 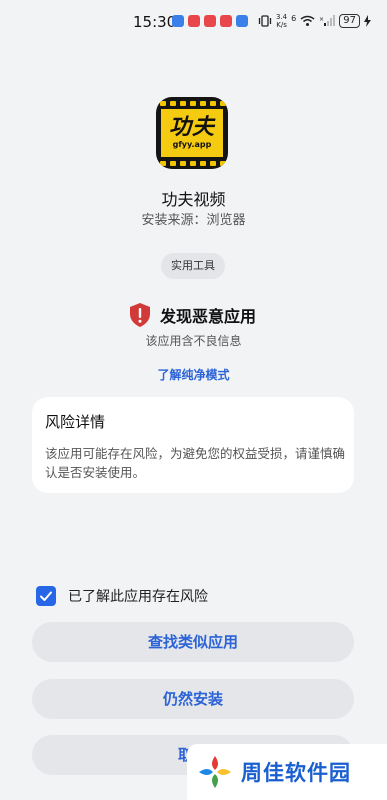 What do you see at coordinates (140, 315) in the screenshot?
I see `shield-alert-icon` at bounding box center [140, 315].